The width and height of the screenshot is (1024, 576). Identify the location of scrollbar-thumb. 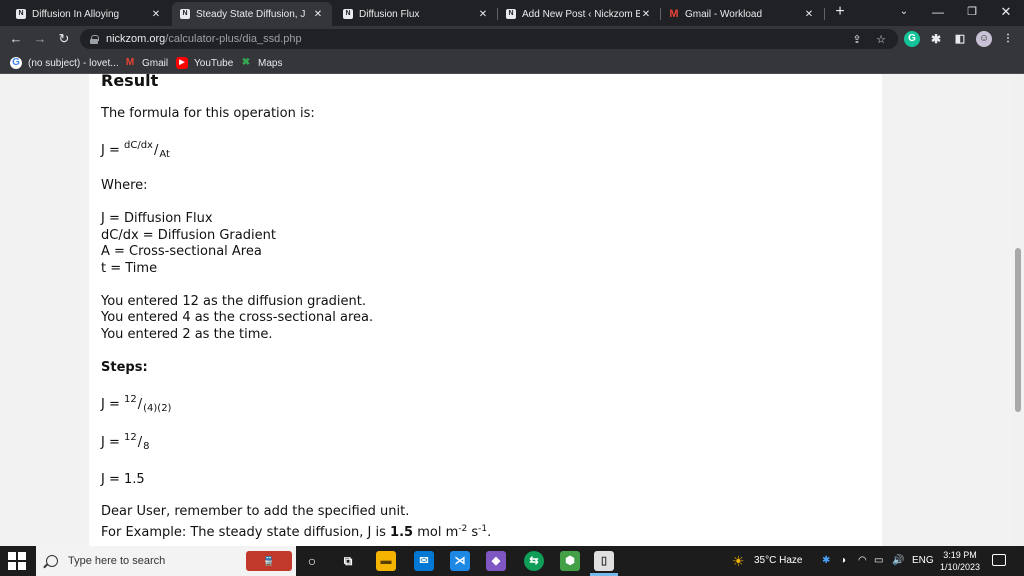
(1018, 330).